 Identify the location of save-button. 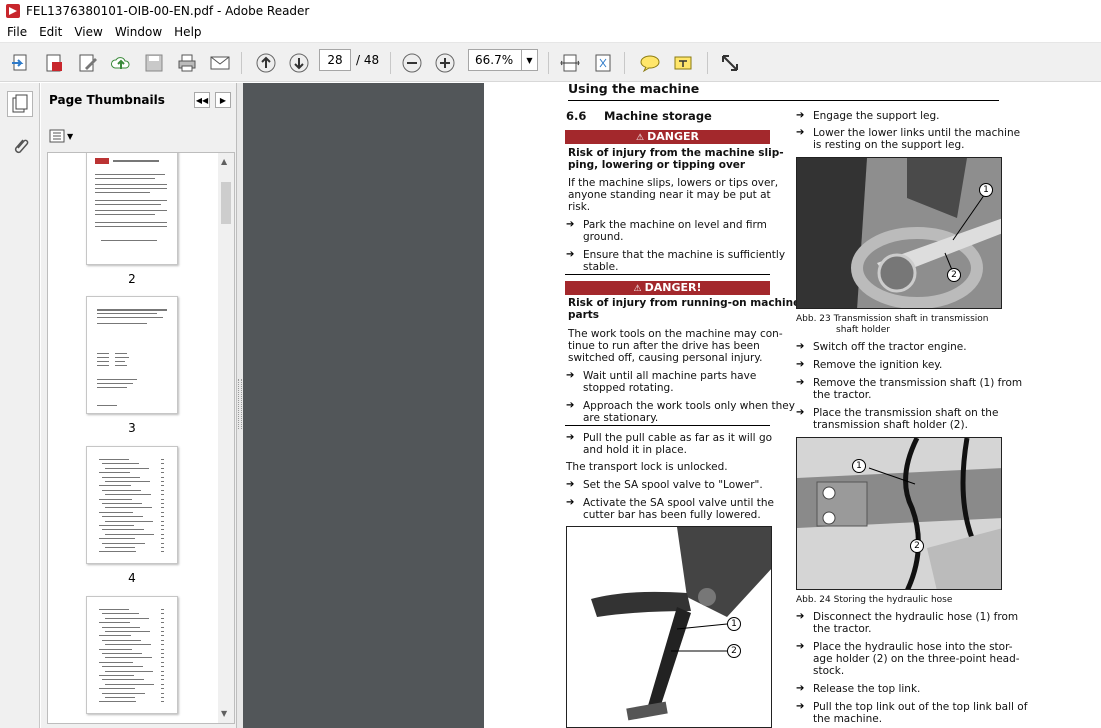
(154, 63).